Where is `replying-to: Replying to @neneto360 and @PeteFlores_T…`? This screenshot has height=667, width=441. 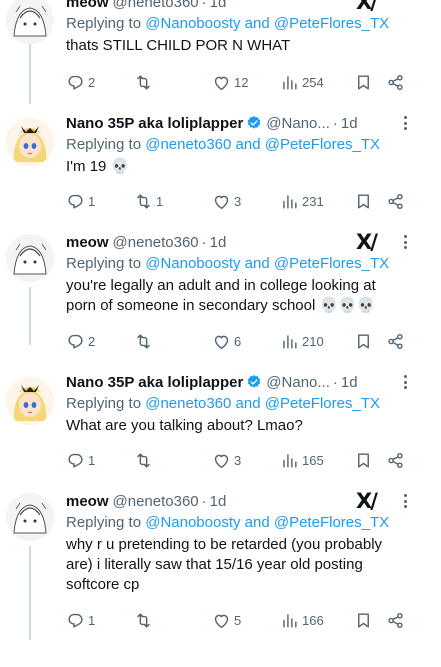
replying-to: Replying to @neneto360 and @PeteFlores_T… is located at coordinates (236, 404).